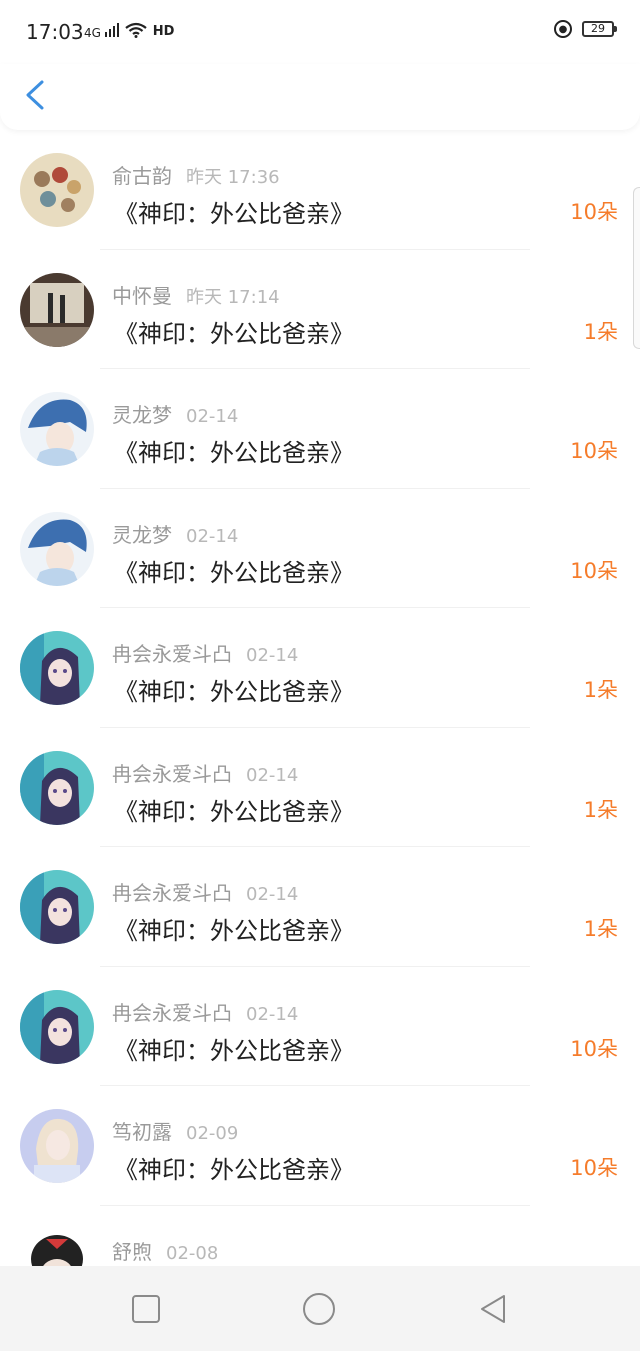  What do you see at coordinates (136, 31) in the screenshot?
I see `wifi-icon` at bounding box center [136, 31].